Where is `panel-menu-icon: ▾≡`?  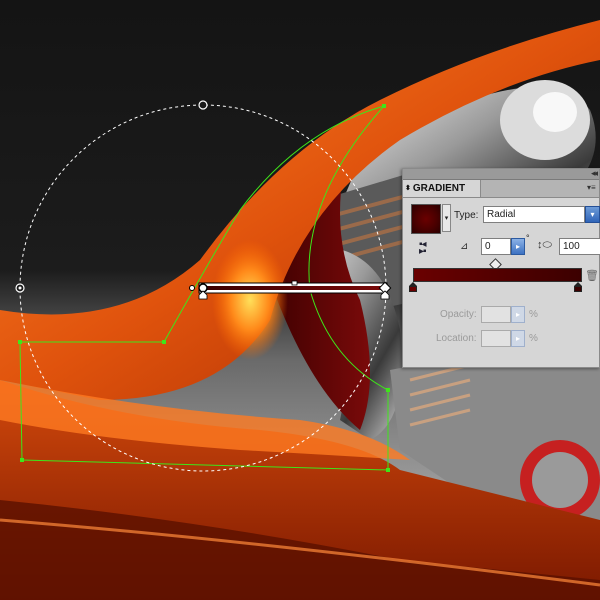 panel-menu-icon: ▾≡ is located at coordinates (592, 188).